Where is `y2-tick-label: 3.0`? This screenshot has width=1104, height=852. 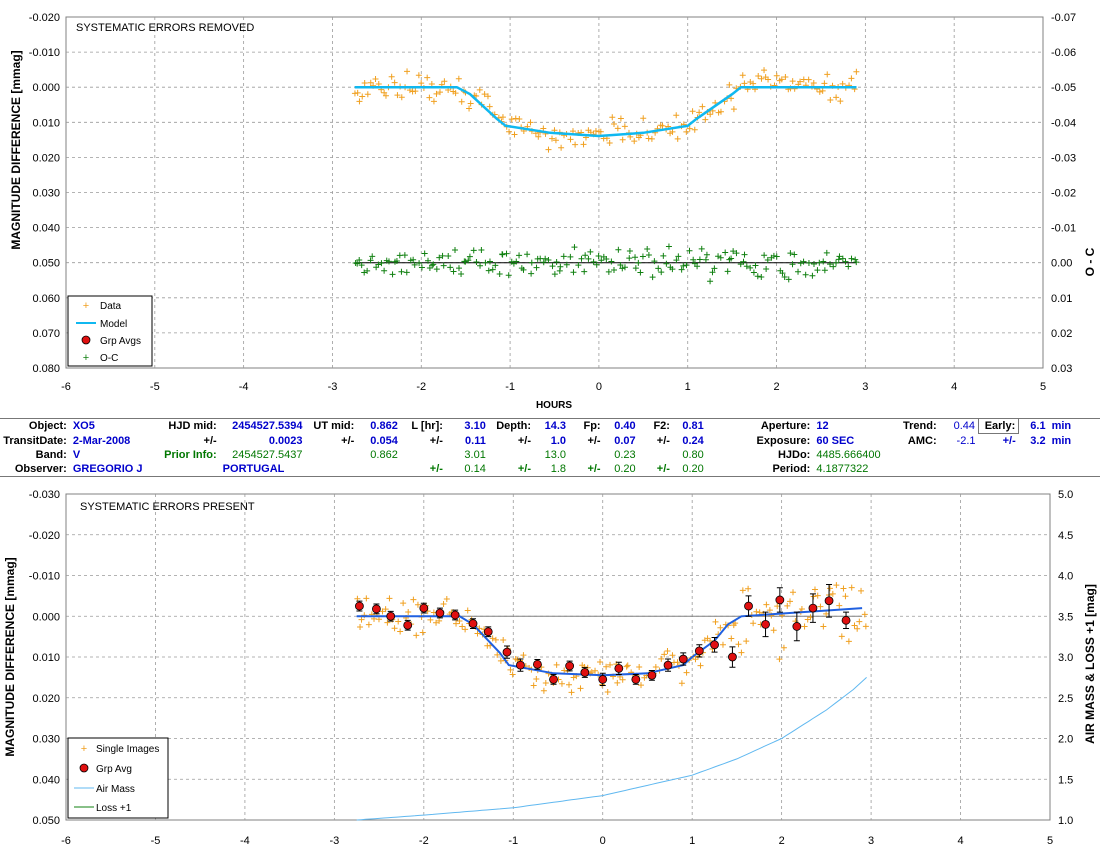
y2-tick-label: 3.0 is located at coordinates (1065, 658).